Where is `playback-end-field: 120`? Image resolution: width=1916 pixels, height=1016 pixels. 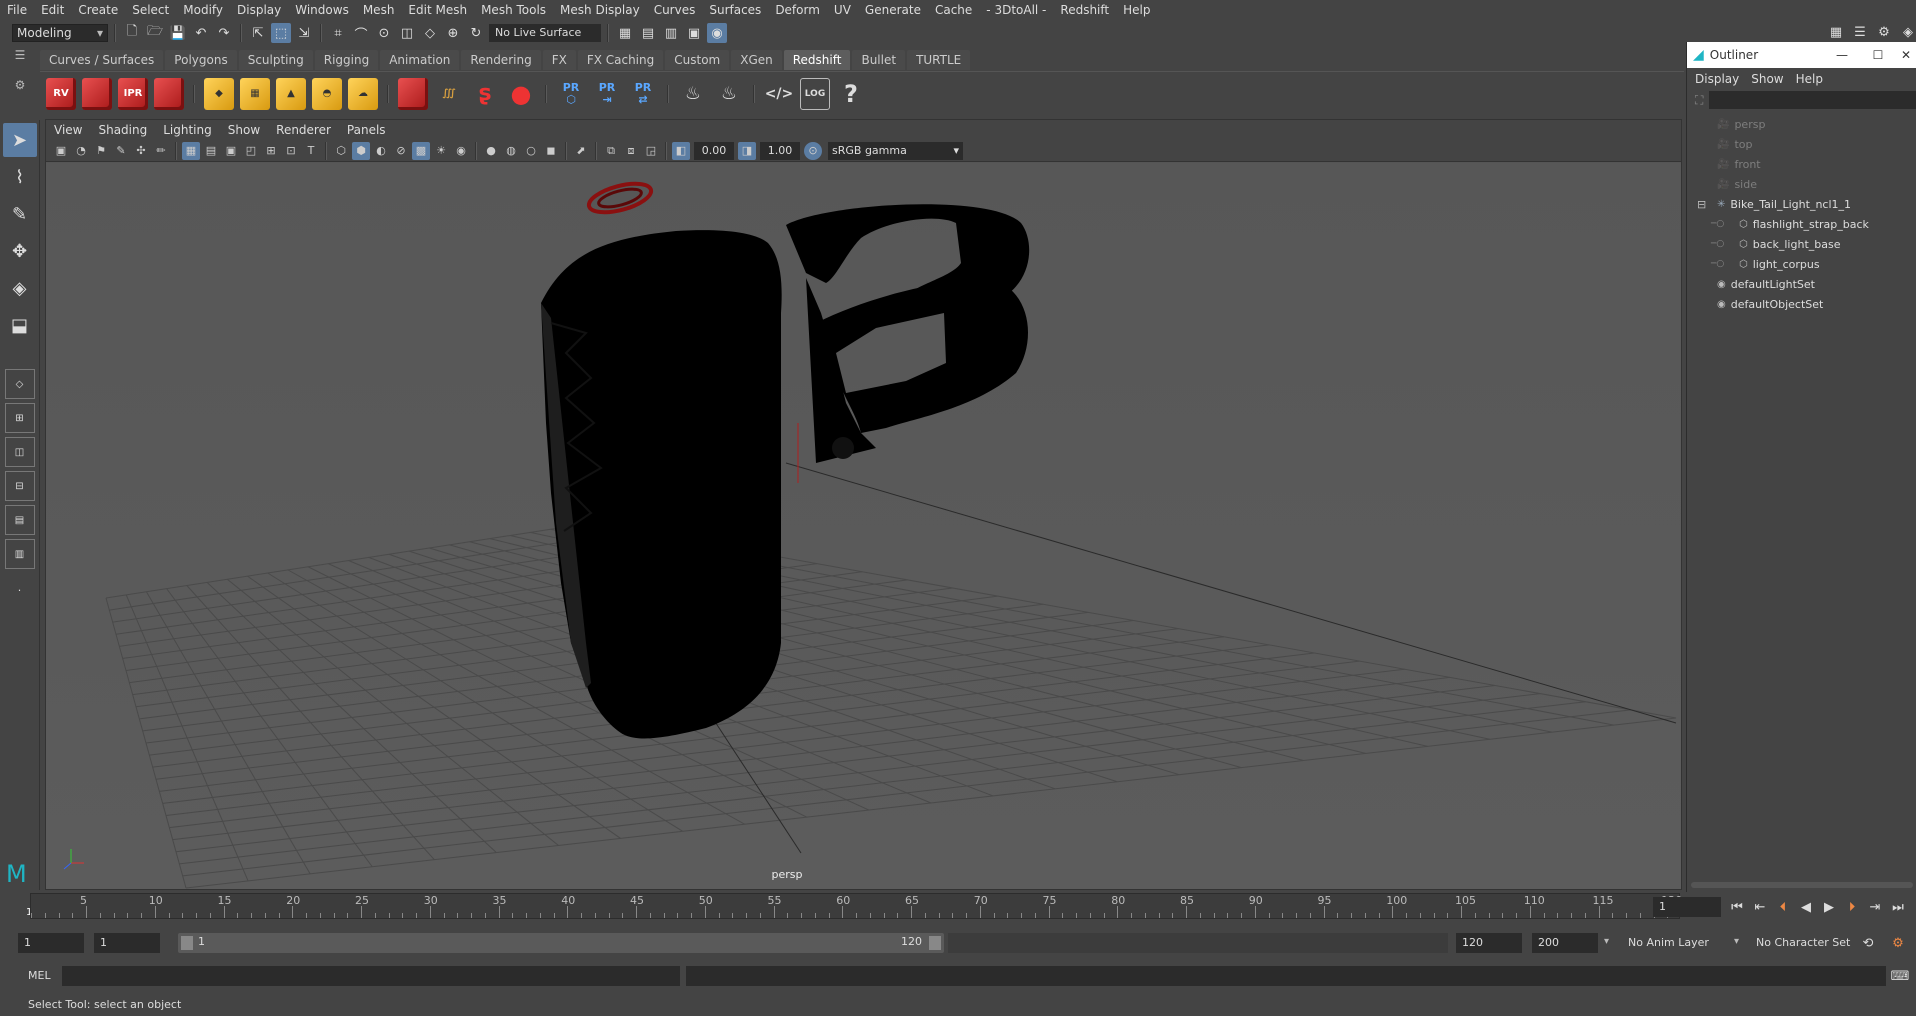 playback-end-field: 120 is located at coordinates (1489, 943).